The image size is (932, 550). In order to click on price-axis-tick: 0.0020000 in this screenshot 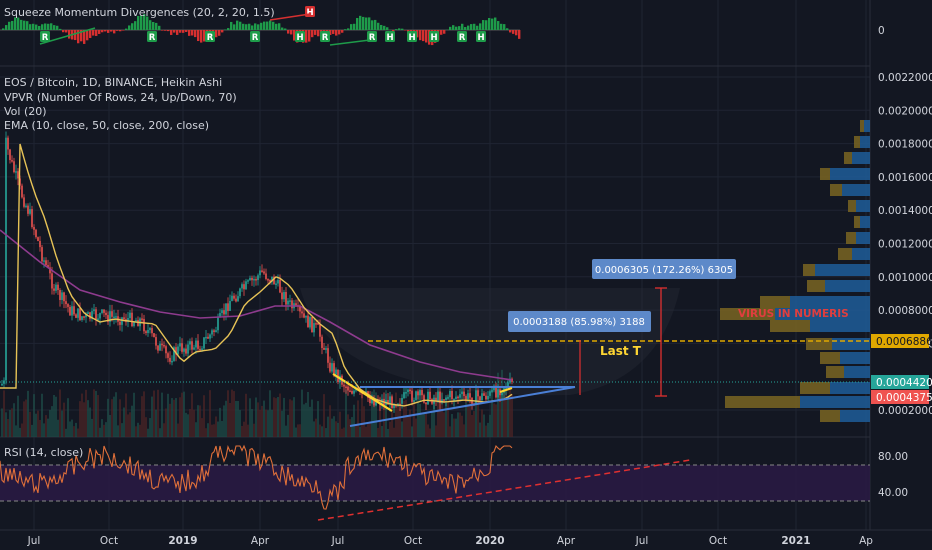, I will do `click(905, 111)`.